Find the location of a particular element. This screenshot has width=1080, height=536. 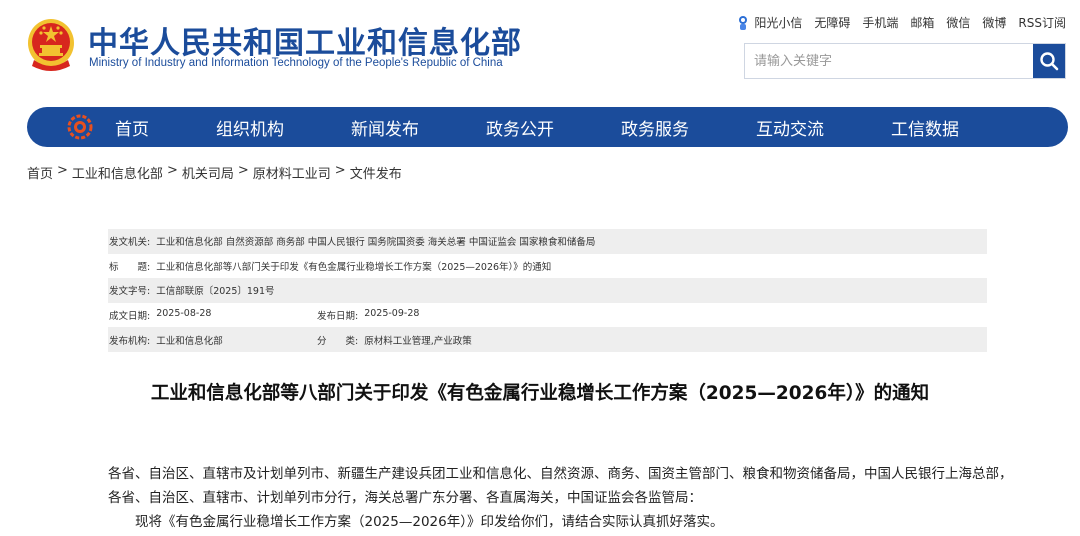

mascot-icon is located at coordinates (743, 23).